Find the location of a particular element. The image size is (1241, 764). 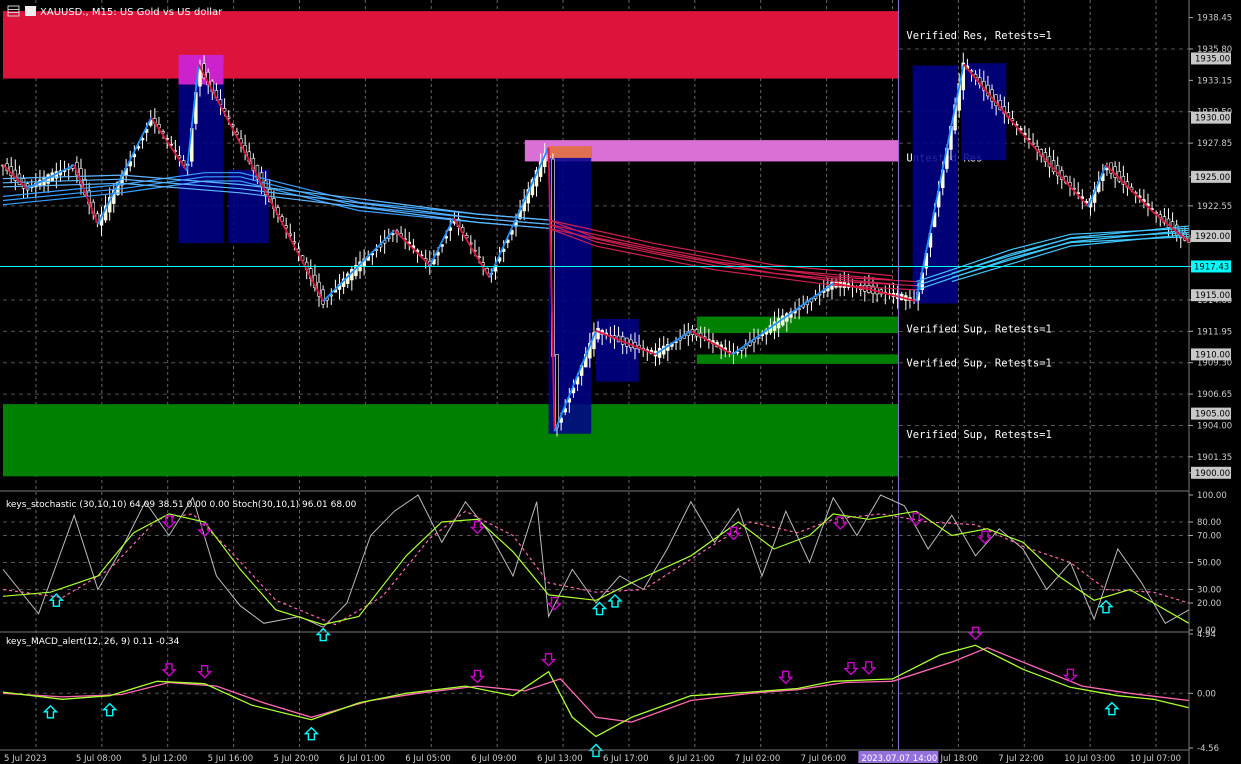

stoch-tick-label: 50.00 is located at coordinates (1209, 564).